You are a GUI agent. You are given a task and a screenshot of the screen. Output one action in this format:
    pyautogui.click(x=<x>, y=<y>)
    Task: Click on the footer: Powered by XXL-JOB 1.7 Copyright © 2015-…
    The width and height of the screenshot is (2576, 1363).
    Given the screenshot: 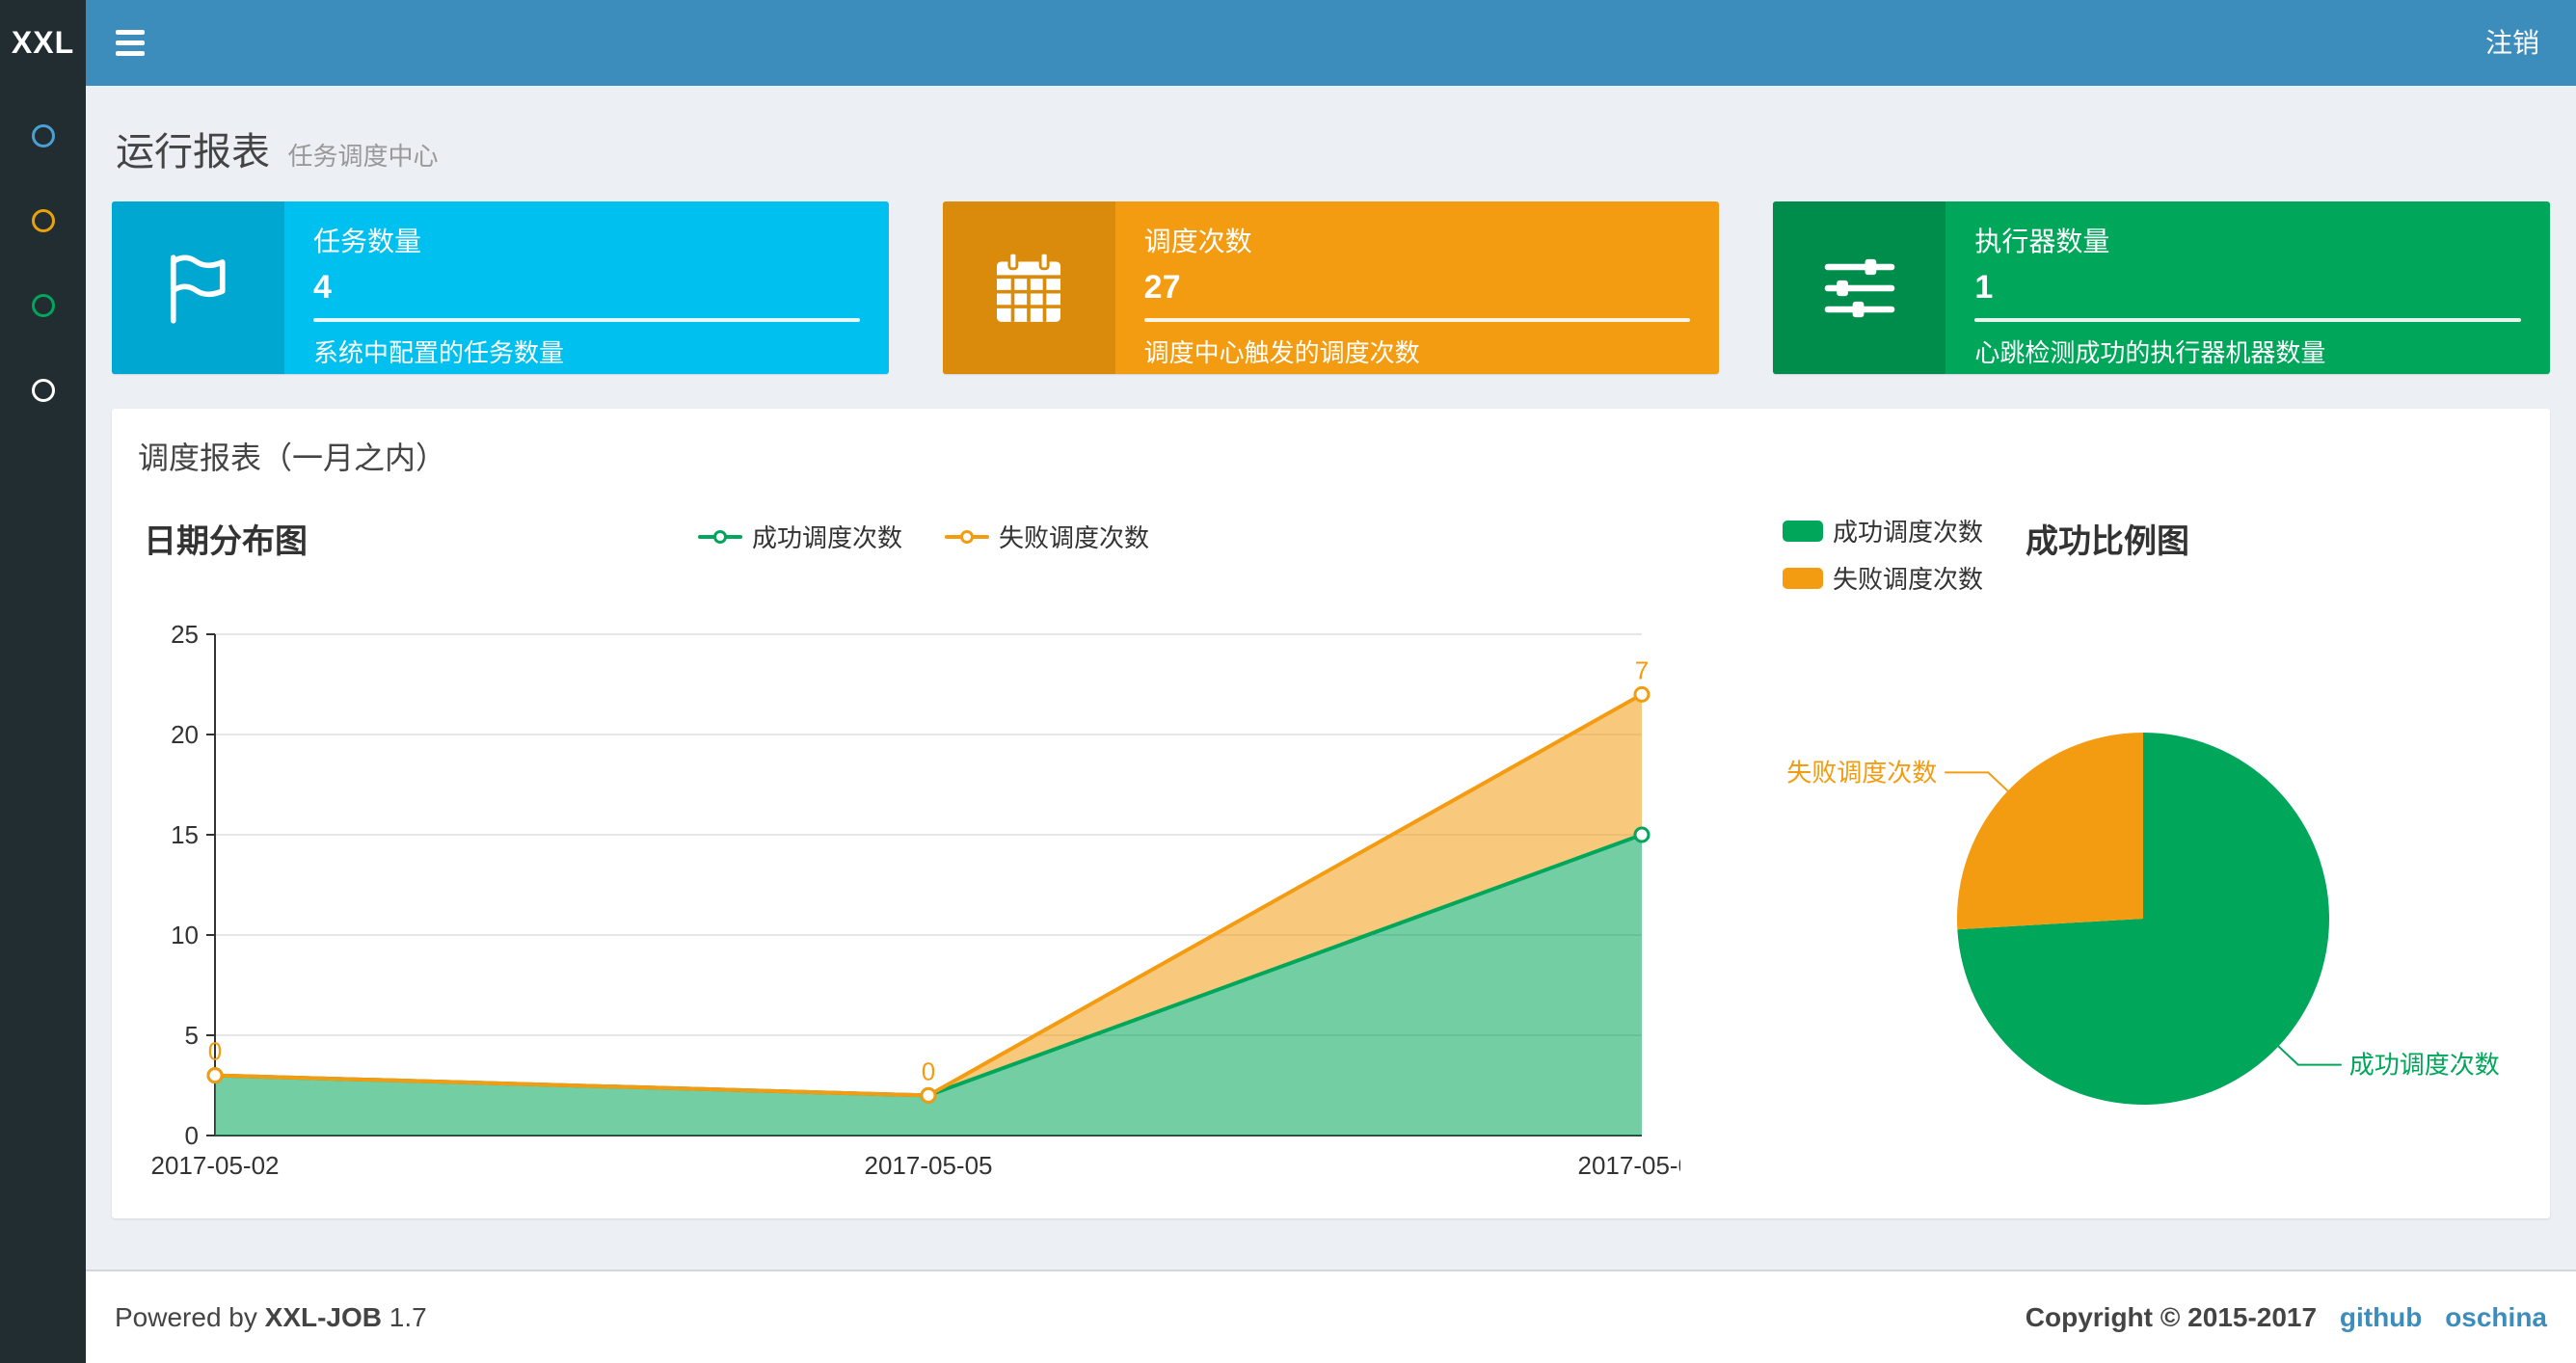 What is the action you would take?
    pyautogui.click(x=1331, y=1316)
    